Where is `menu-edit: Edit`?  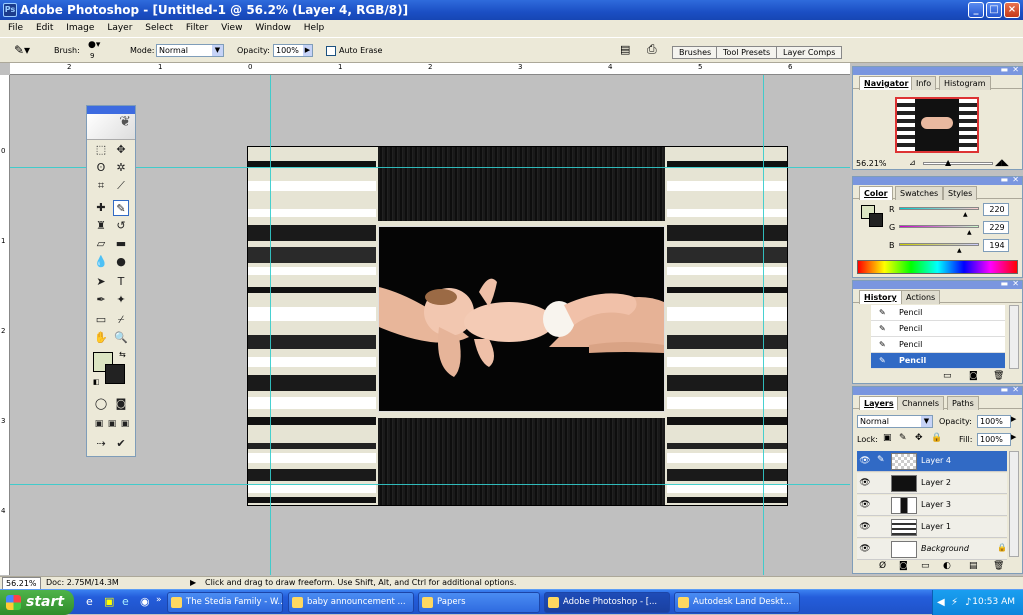
menu-edit: Edit is located at coordinates (44, 28).